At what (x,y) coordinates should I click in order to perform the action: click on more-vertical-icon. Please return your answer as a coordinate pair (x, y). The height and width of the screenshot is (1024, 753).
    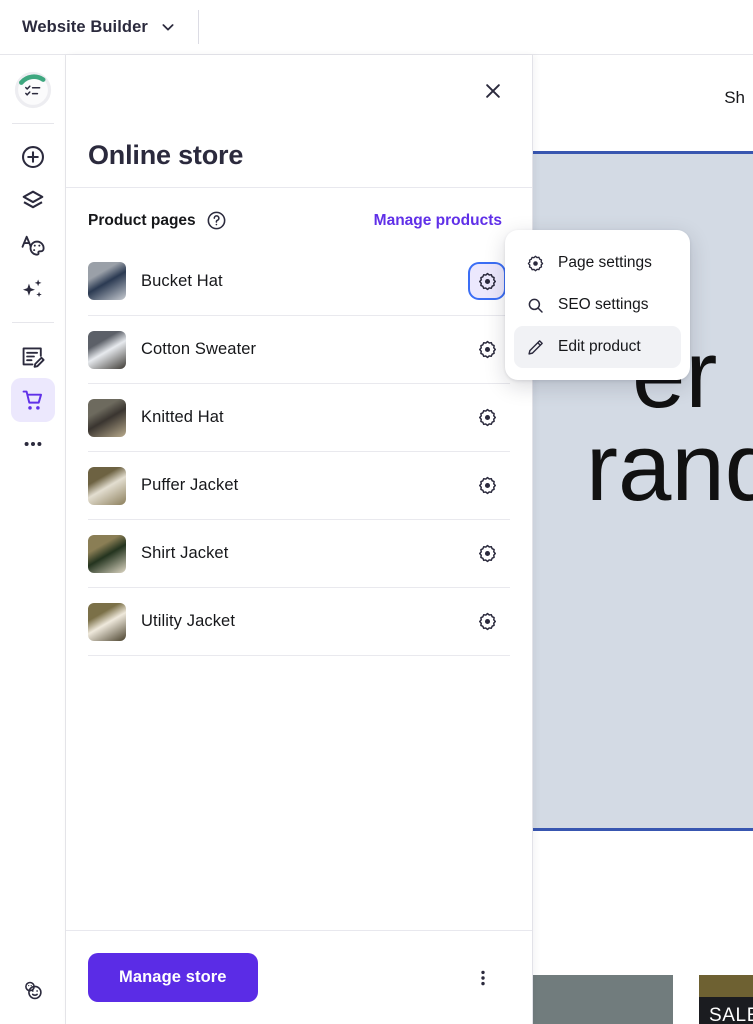
    Looking at the image, I should click on (483, 977).